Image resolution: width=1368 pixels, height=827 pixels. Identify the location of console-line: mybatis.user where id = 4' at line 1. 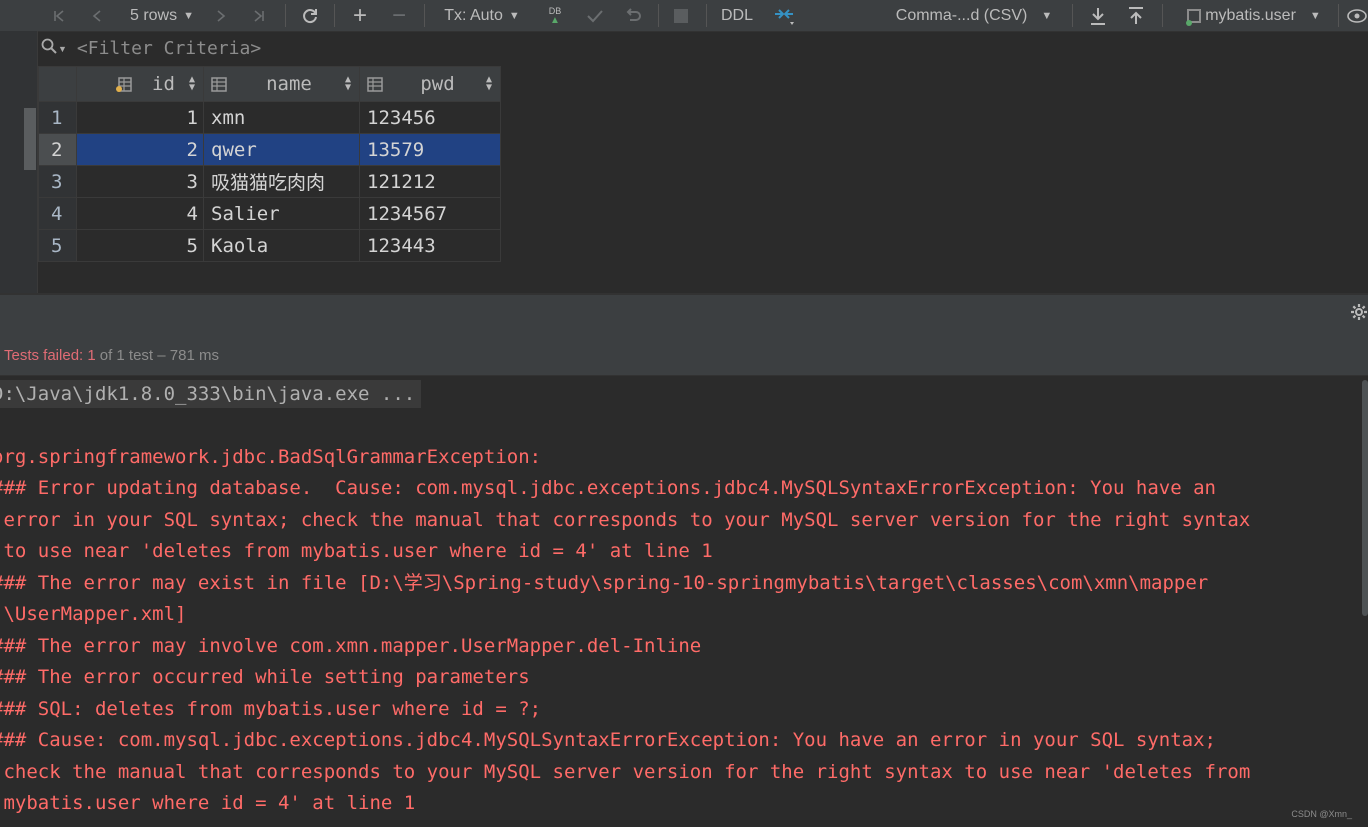
(208, 803).